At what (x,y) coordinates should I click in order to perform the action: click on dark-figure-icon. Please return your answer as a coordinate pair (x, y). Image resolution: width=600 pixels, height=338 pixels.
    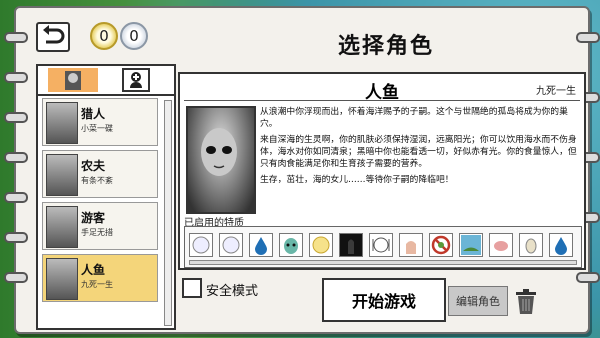
    Looking at the image, I should click on (351, 245).